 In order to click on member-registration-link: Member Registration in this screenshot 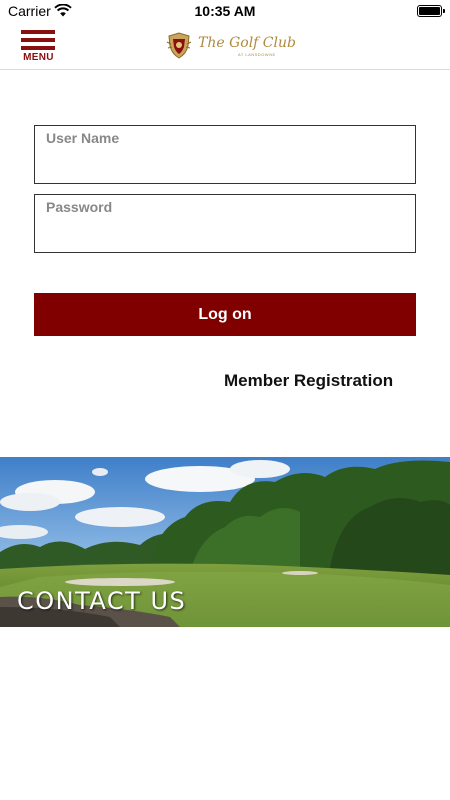, I will do `click(308, 381)`.